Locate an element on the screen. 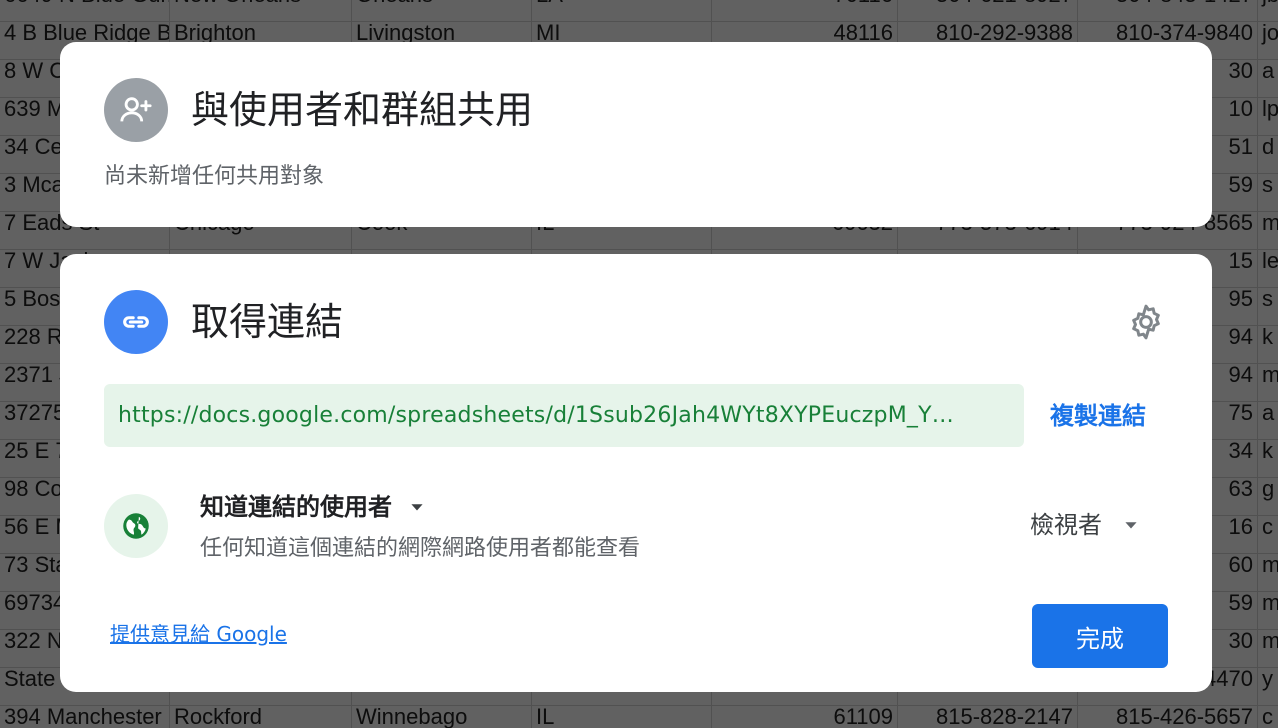  link-icon is located at coordinates (136, 322).